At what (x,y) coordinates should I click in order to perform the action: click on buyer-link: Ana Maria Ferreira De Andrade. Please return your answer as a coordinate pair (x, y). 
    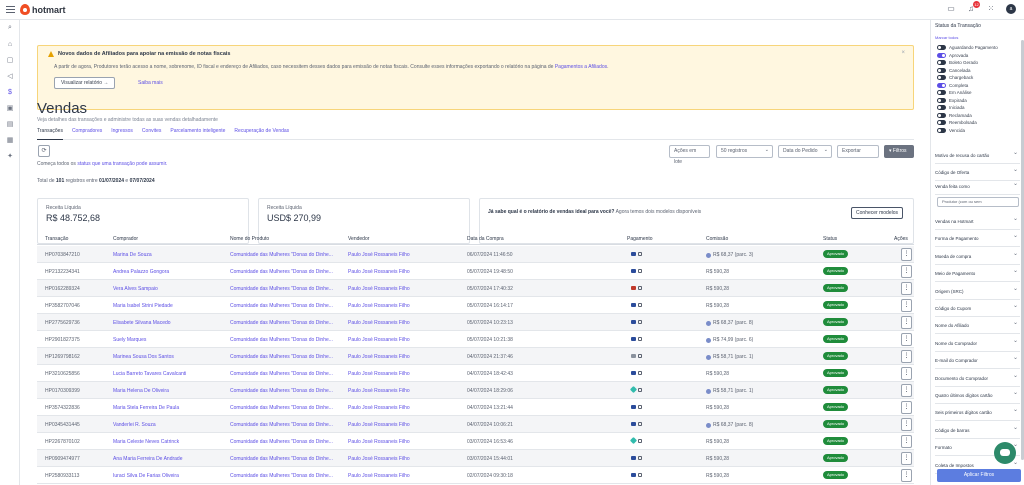
    Looking at the image, I should click on (147, 459).